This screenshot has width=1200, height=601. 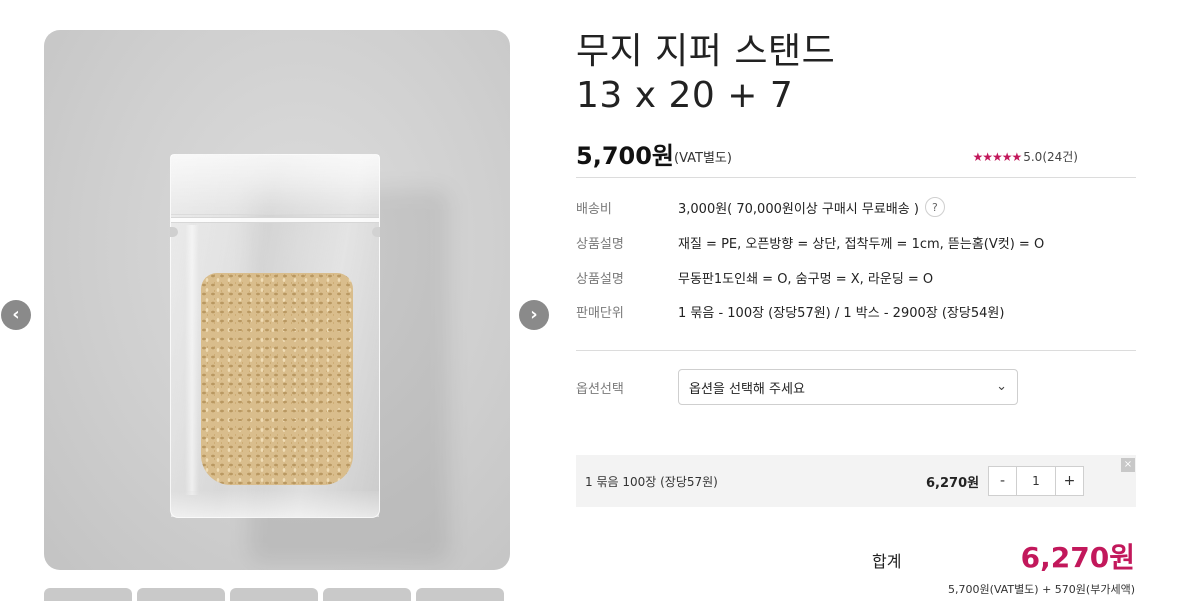 What do you see at coordinates (275, 185) in the screenshot?
I see `pouch-top` at bounding box center [275, 185].